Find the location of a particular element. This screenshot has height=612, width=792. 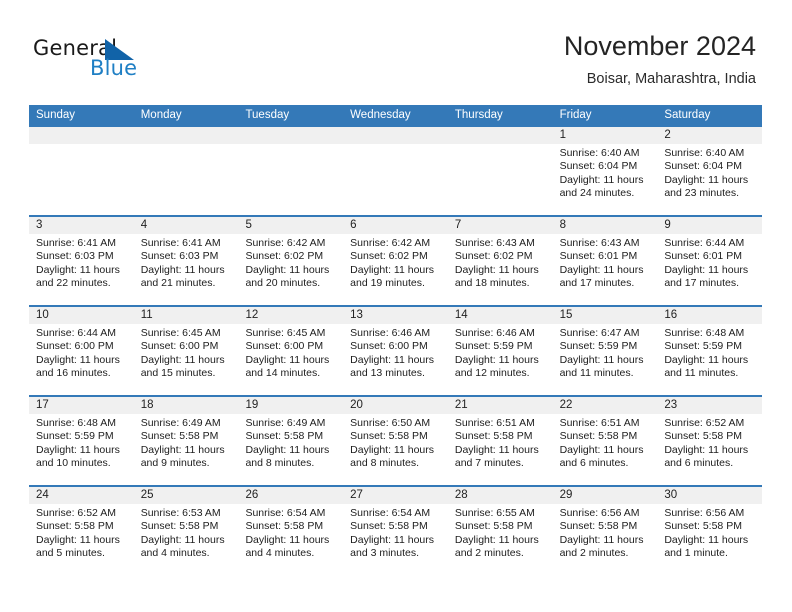

day-number: 19 is located at coordinates (290, 405).